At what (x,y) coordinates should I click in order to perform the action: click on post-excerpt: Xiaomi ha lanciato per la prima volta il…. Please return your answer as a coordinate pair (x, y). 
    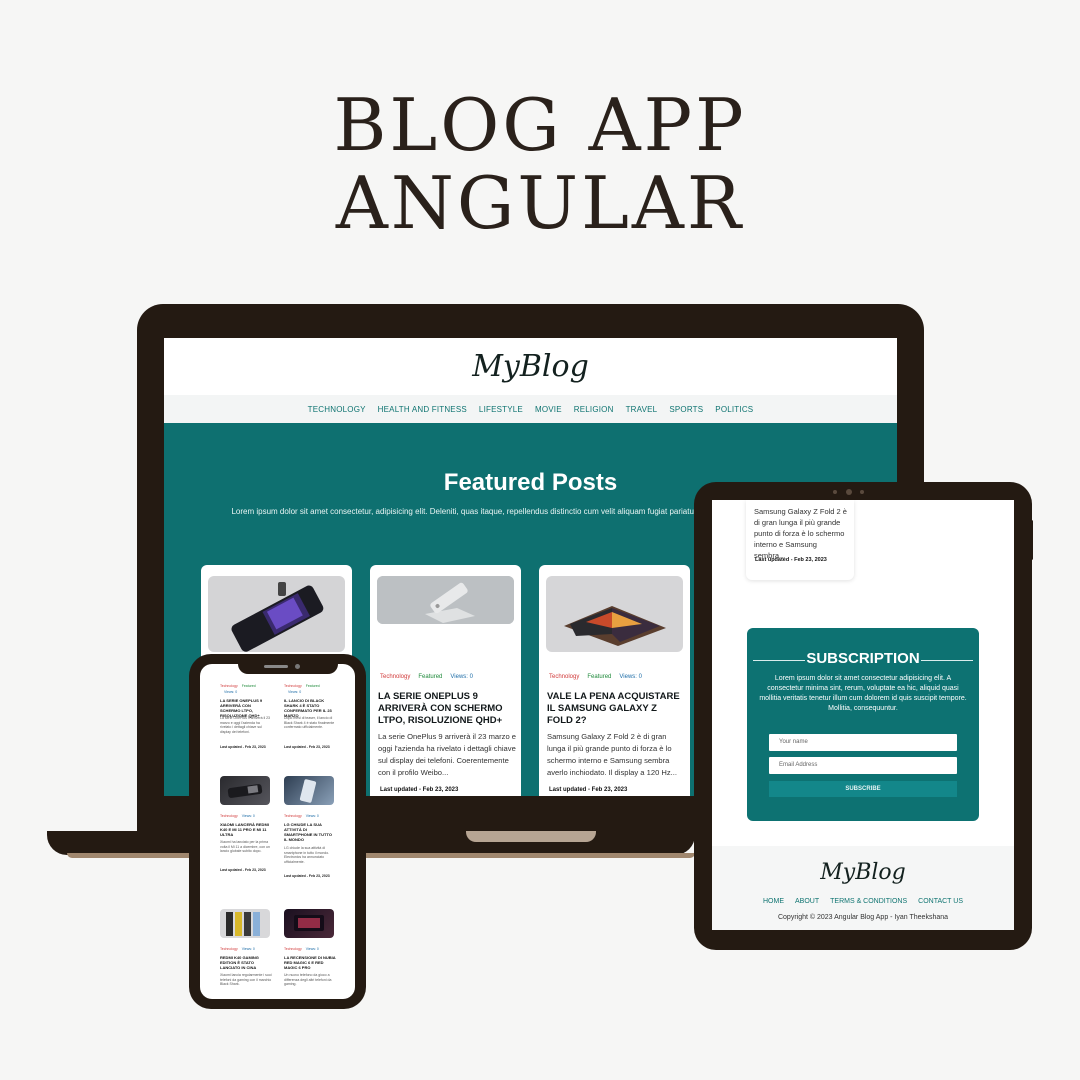
    Looking at the image, I should click on (245, 846).